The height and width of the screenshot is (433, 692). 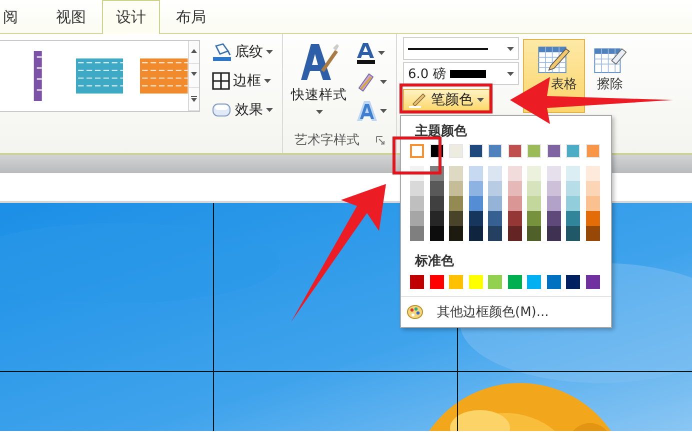 I want to click on section-header: 标准色, so click(x=434, y=262).